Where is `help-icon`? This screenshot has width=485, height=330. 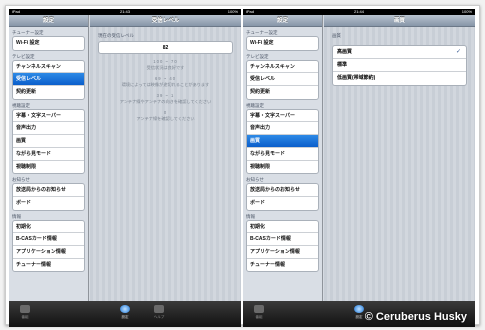 help-icon is located at coordinates (159, 309).